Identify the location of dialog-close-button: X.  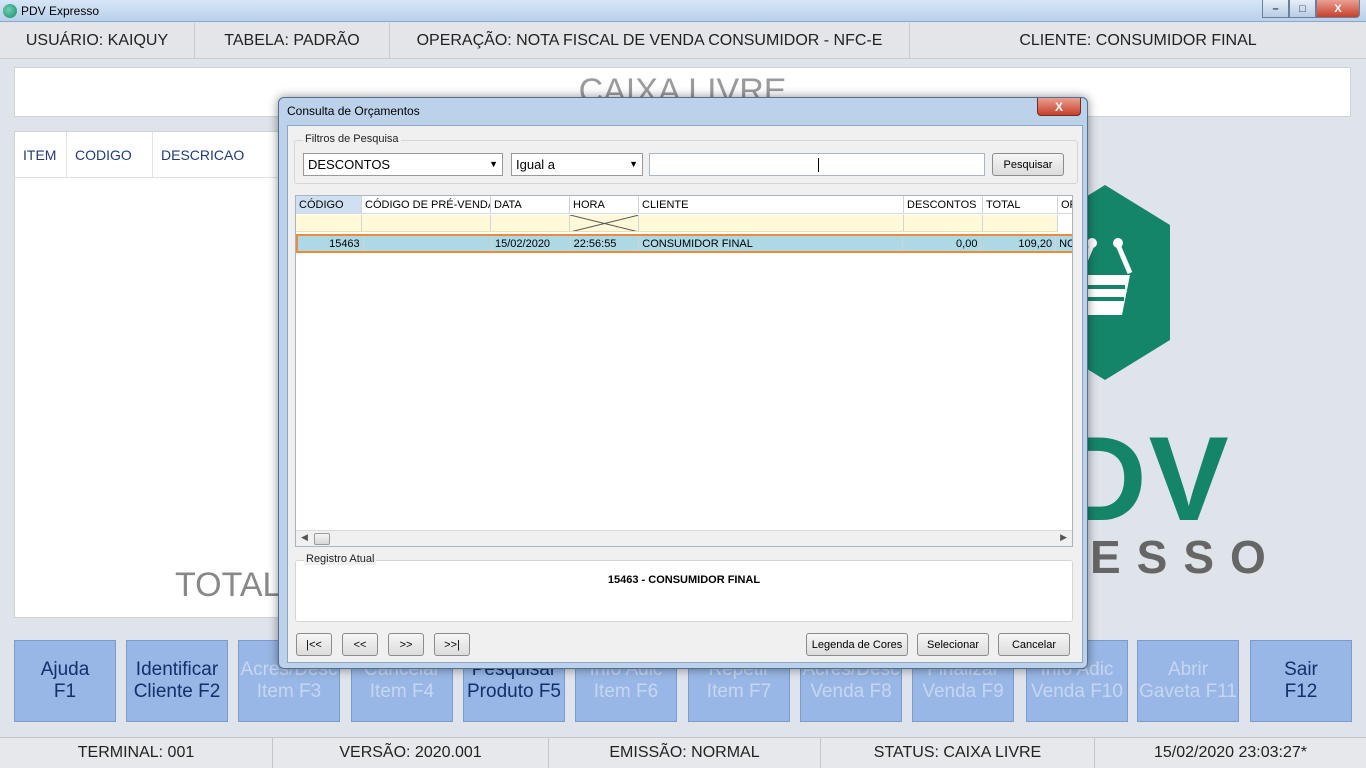
(1059, 107).